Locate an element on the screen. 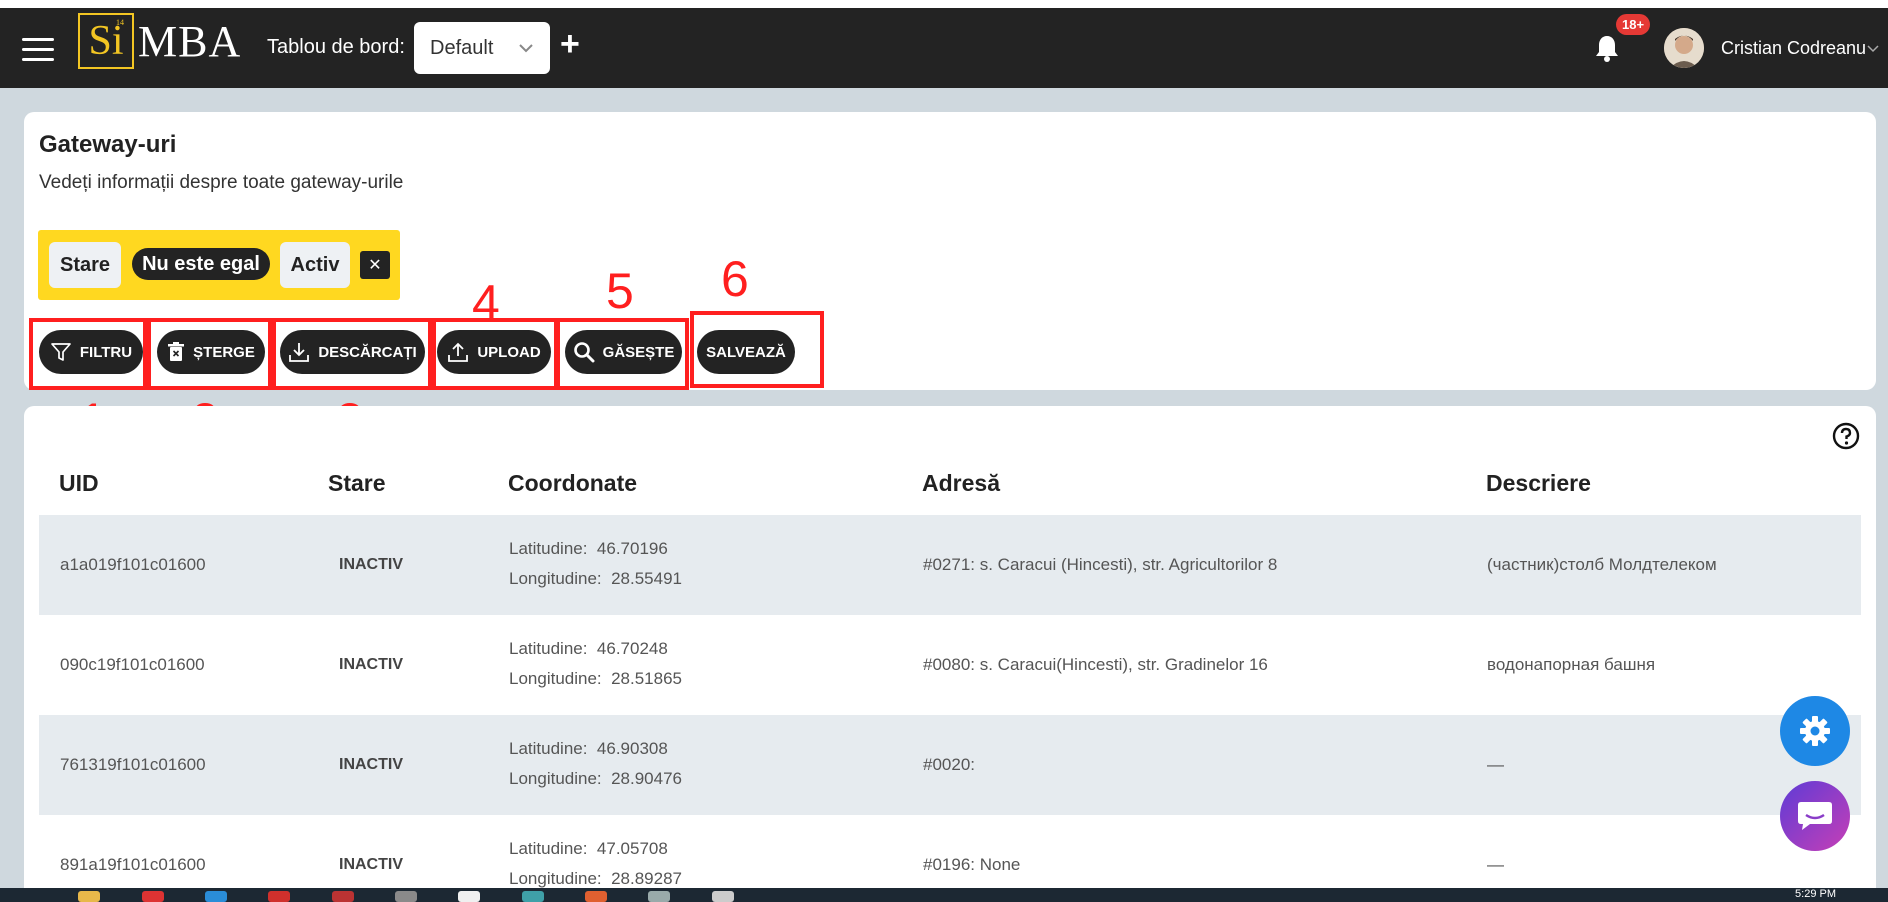 This screenshot has height=902, width=1888. lon-value: 28.51865 is located at coordinates (646, 678).